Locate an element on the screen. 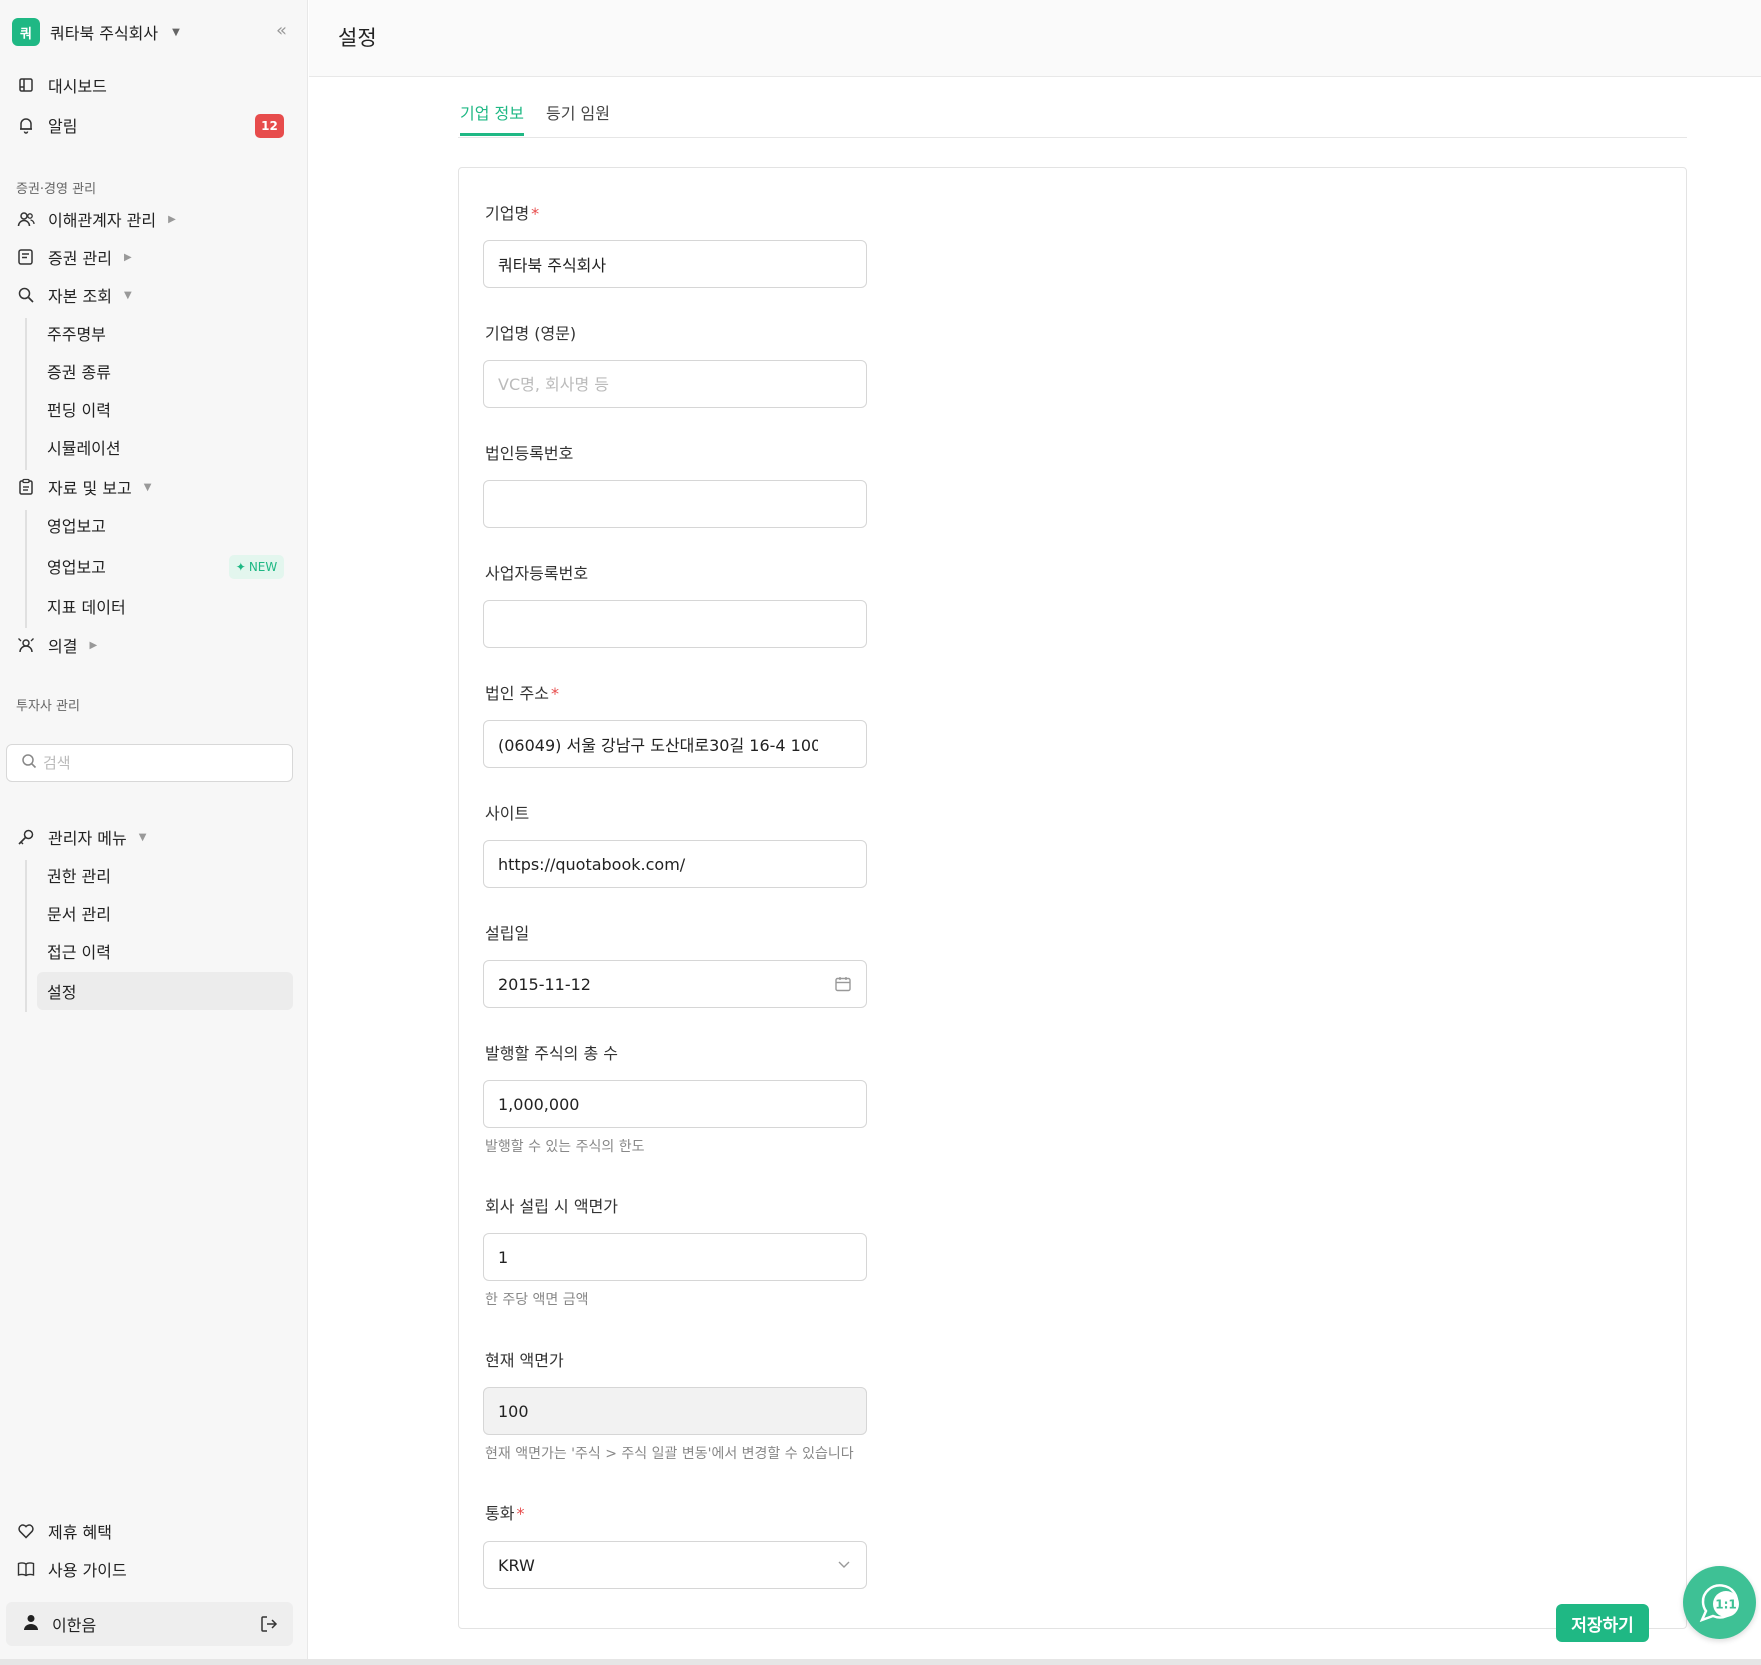 The image size is (1761, 1665). currency-select: KRW is located at coordinates (675, 1565).